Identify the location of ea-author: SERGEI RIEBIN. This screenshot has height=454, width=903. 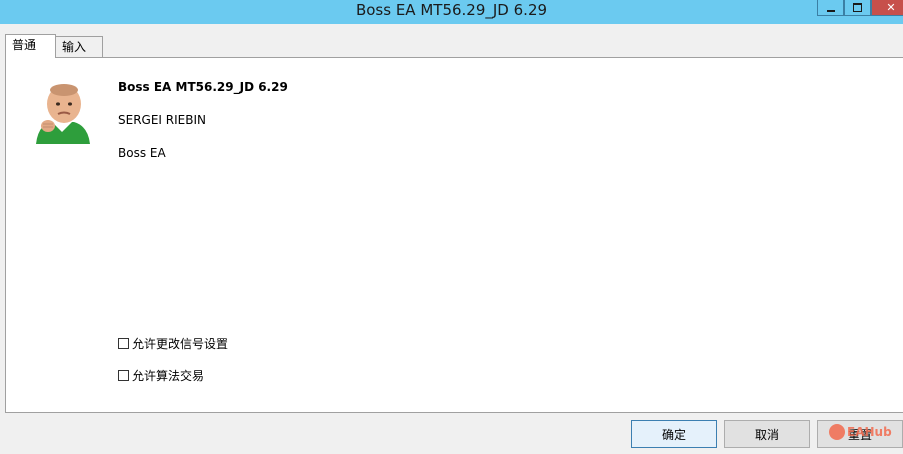
(162, 120).